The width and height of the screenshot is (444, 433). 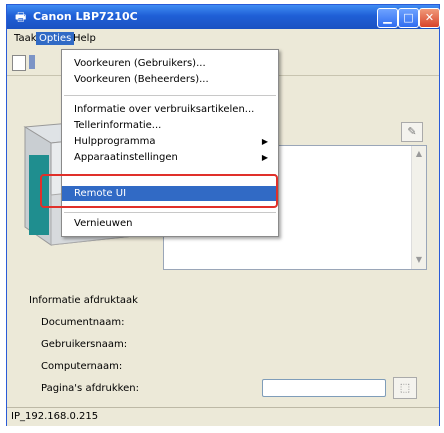 What do you see at coordinates (405, 388) in the screenshot?
I see `page-icon: ⬚` at bounding box center [405, 388].